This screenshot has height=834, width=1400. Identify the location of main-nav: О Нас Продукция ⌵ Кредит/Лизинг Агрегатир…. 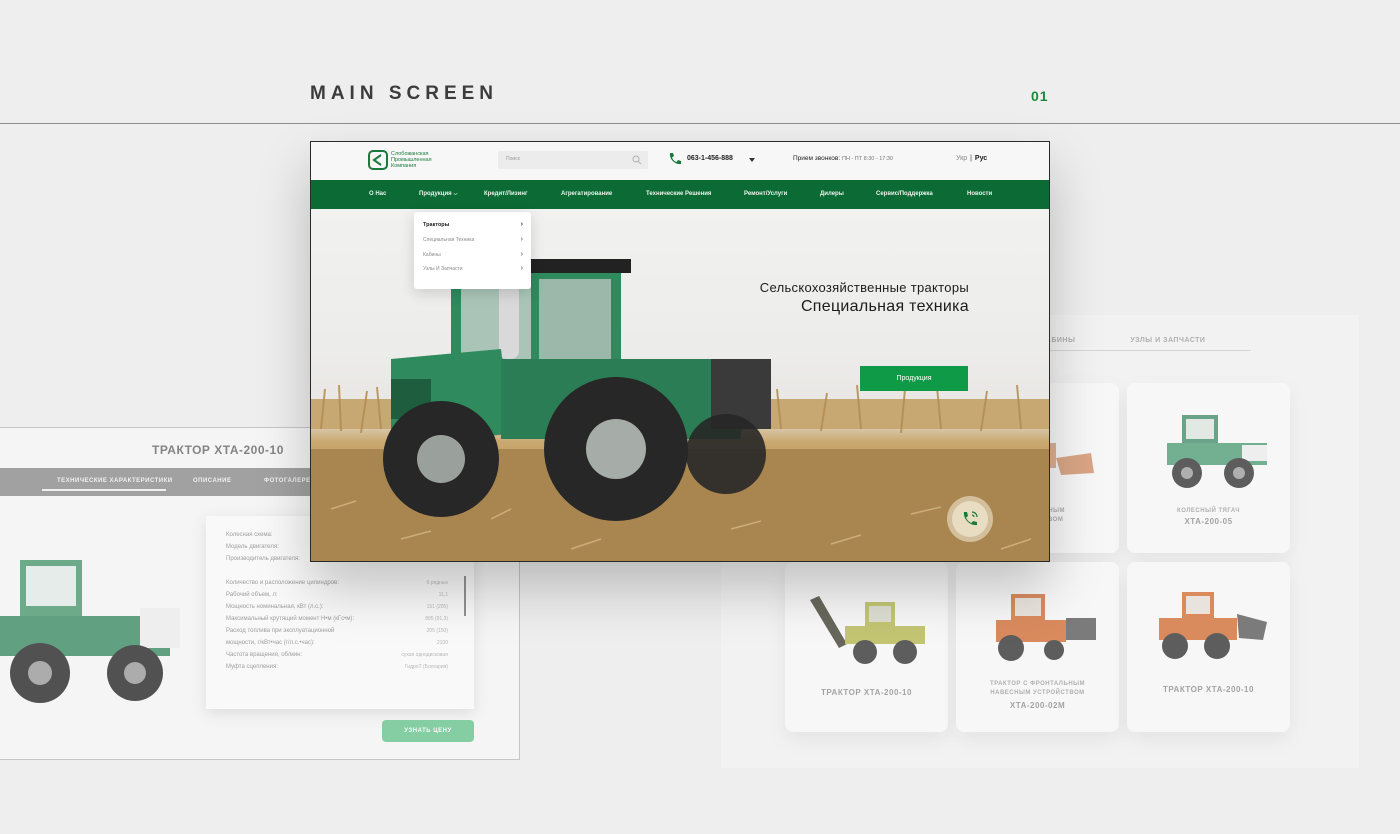
(680, 194).